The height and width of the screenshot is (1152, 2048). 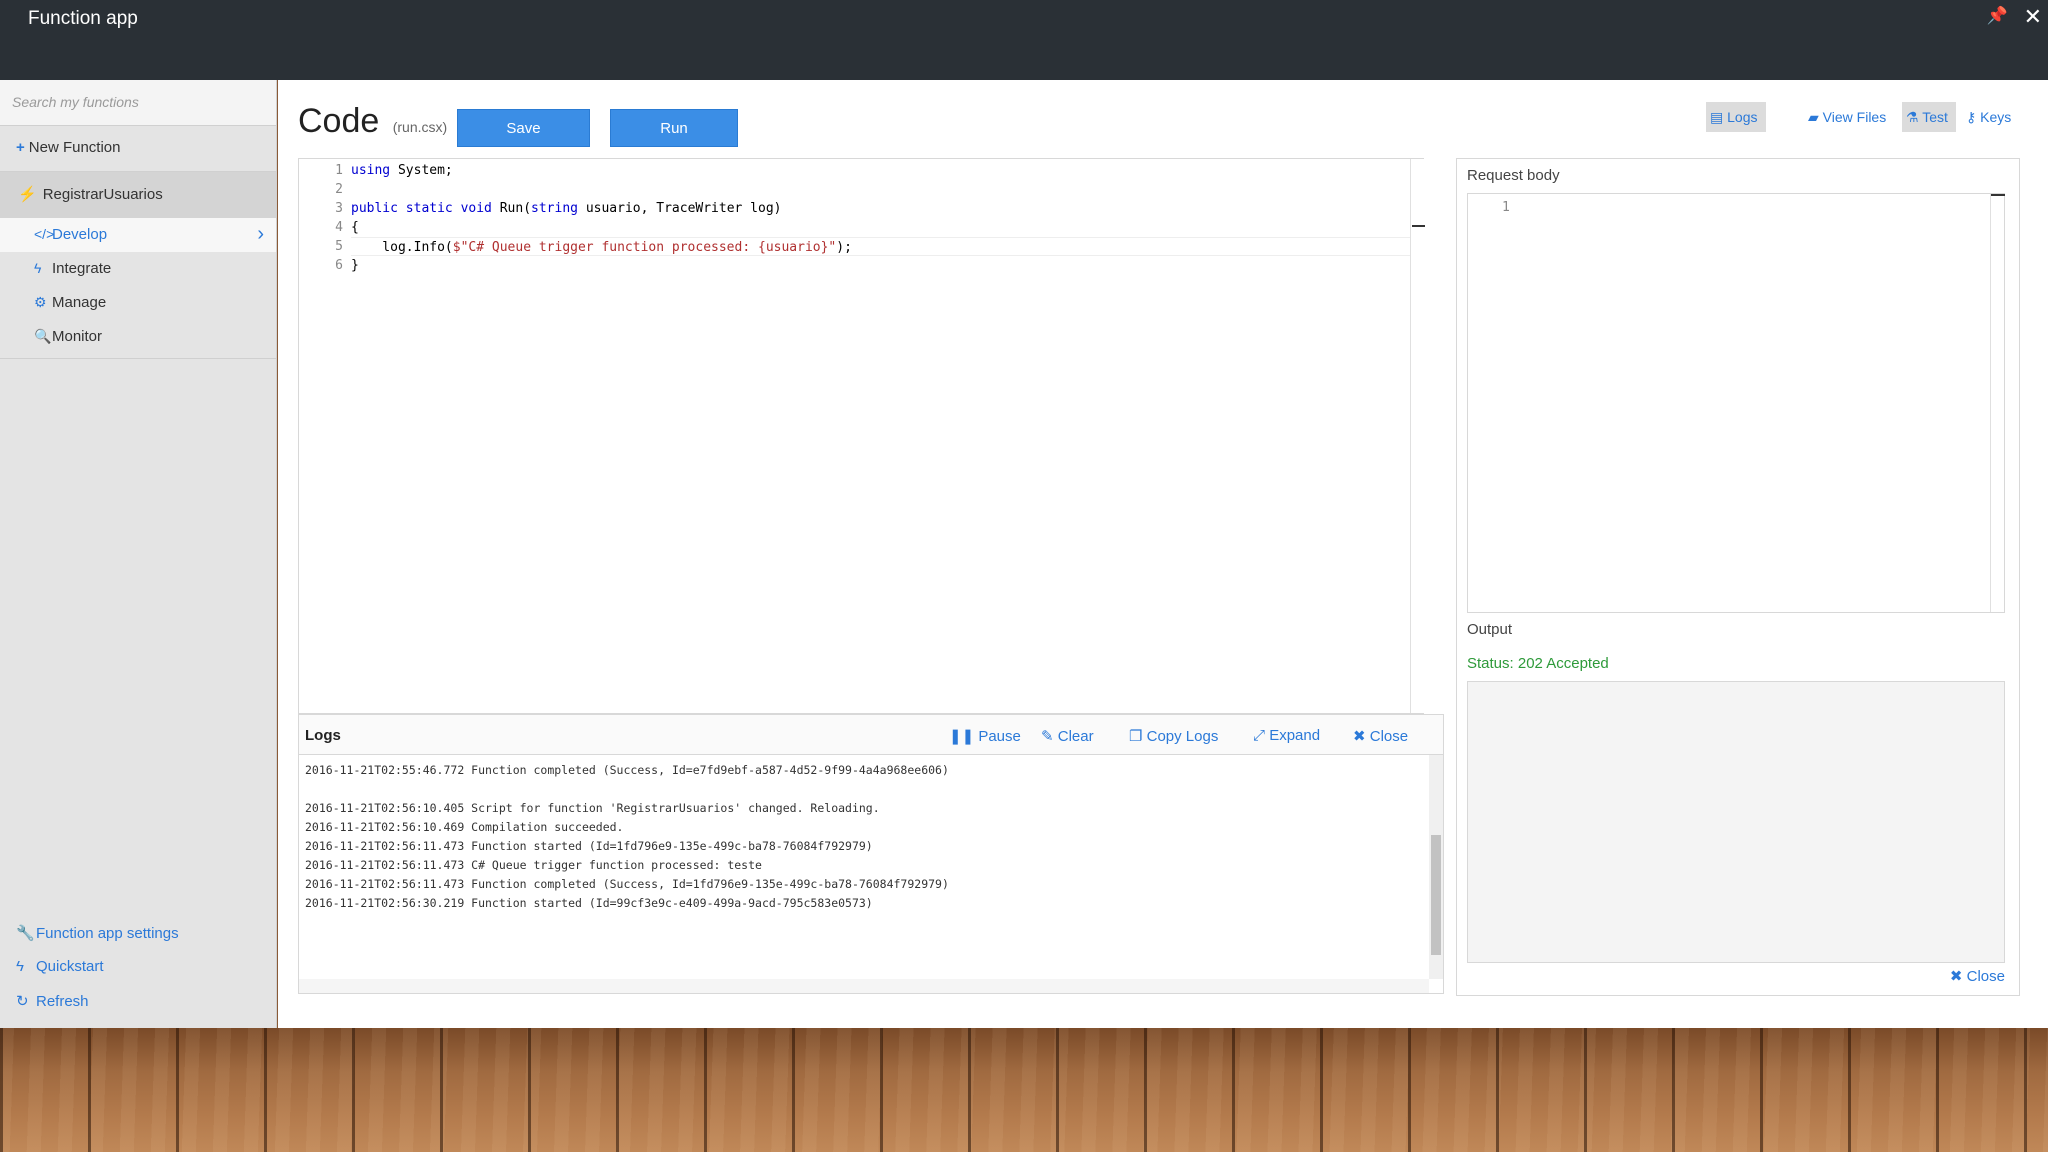 What do you see at coordinates (1136, 736) in the screenshot?
I see `copy-icon: ❐` at bounding box center [1136, 736].